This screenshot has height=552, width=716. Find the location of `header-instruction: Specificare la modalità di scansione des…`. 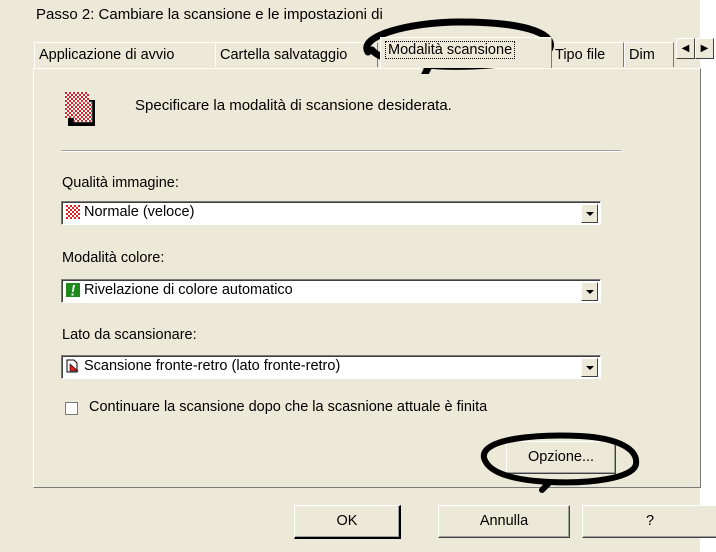

header-instruction: Specificare la modalità di scansione des… is located at coordinates (293, 105).